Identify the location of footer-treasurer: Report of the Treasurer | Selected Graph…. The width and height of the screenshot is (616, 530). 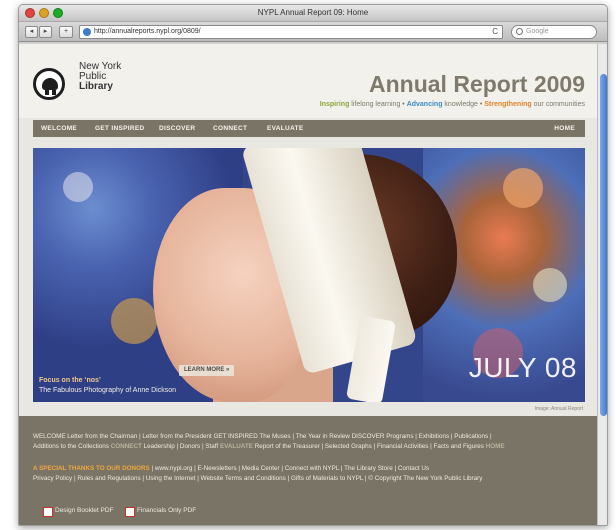
(369, 446).